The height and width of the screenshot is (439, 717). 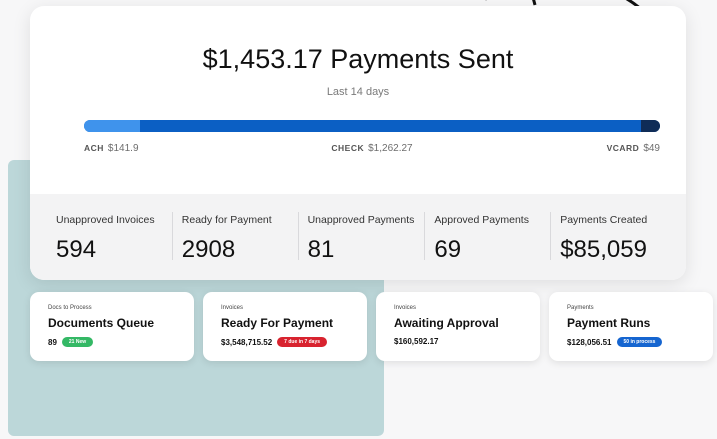 I want to click on card-amount: $3,548,715.52, so click(x=247, y=342).